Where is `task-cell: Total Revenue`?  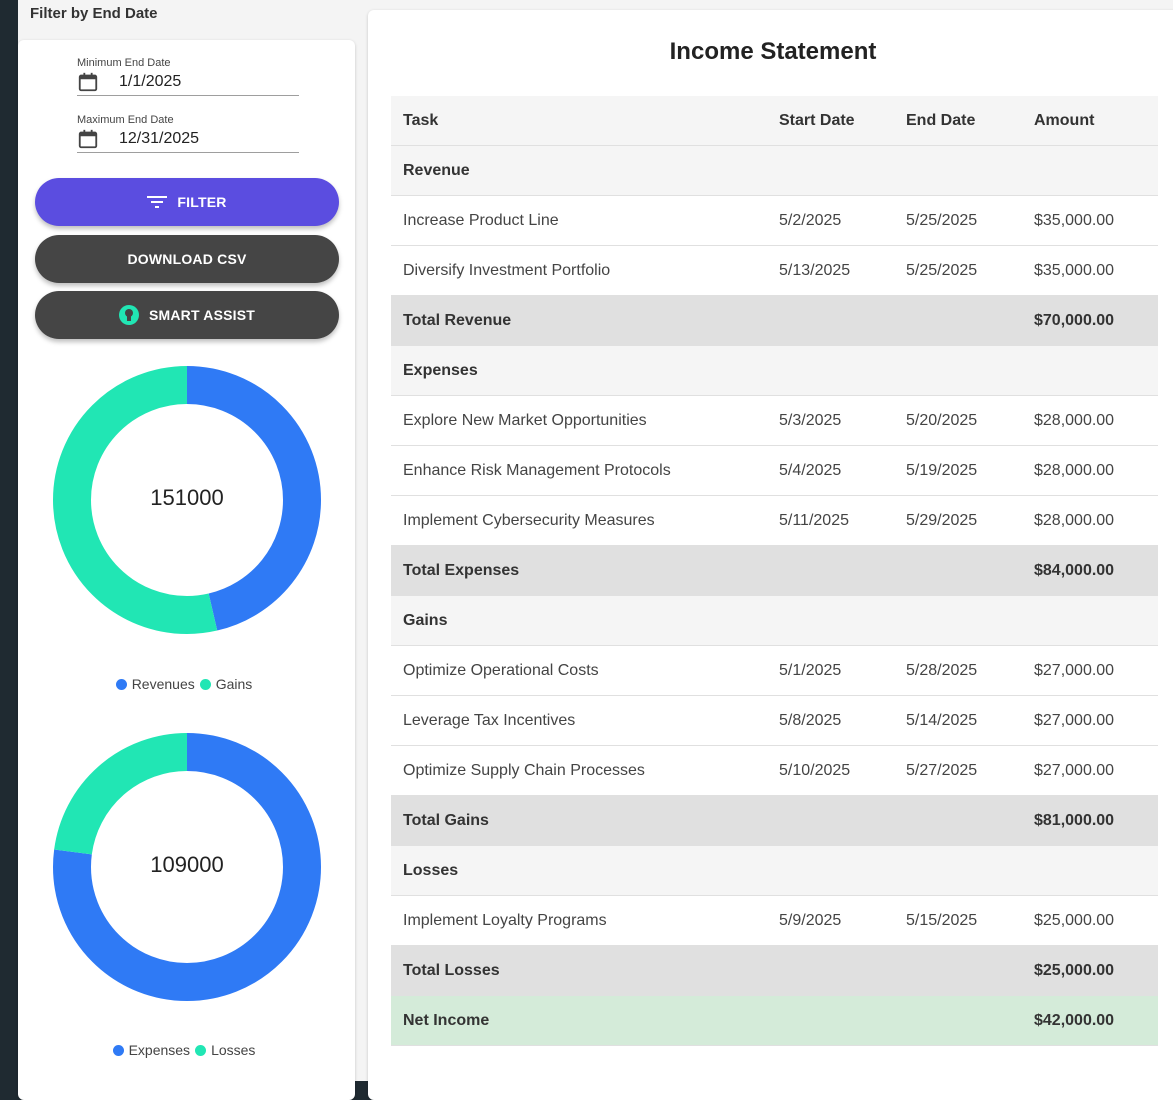
task-cell: Total Revenue is located at coordinates (579, 320).